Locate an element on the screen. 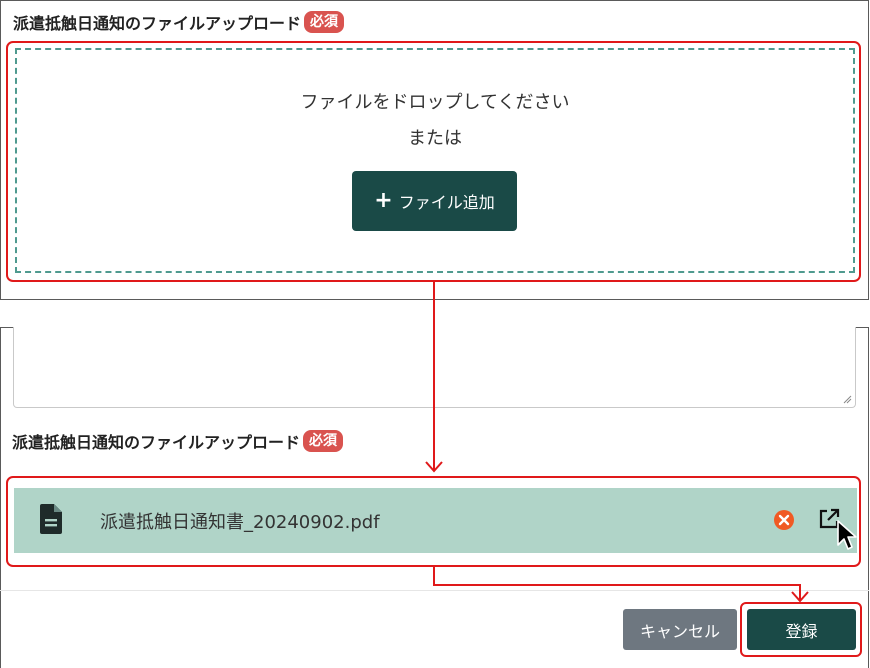  drop-instruction: ファイルをドロップしてください is located at coordinates (435, 102).